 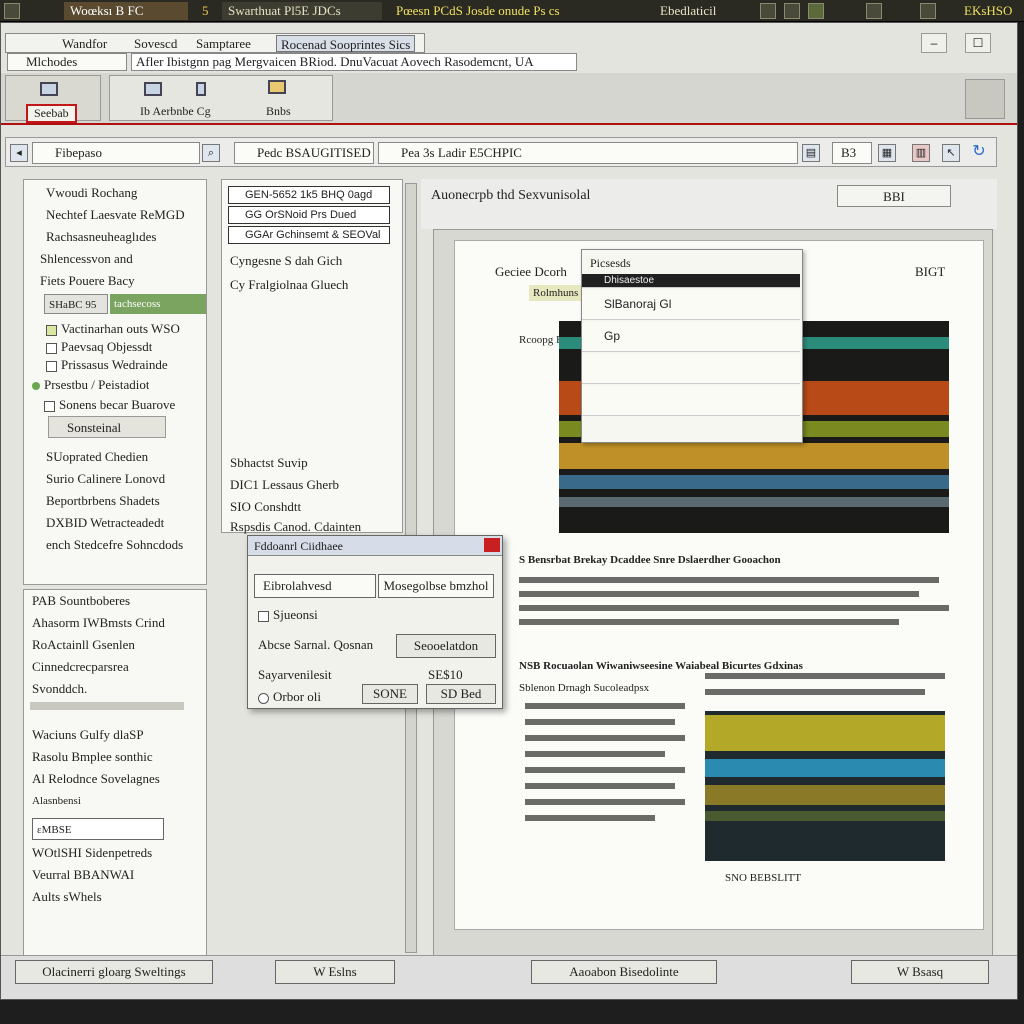 I want to click on cursor-icon: ↖, so click(x=951, y=153).